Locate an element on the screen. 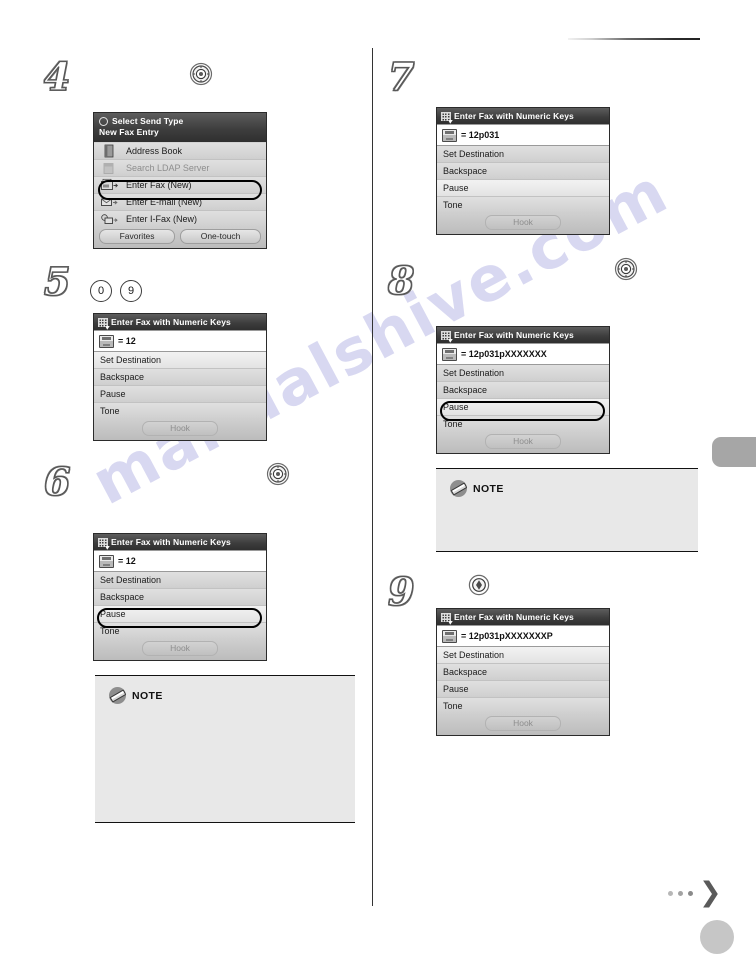 The image size is (756, 972). email-icon is located at coordinates (109, 202).